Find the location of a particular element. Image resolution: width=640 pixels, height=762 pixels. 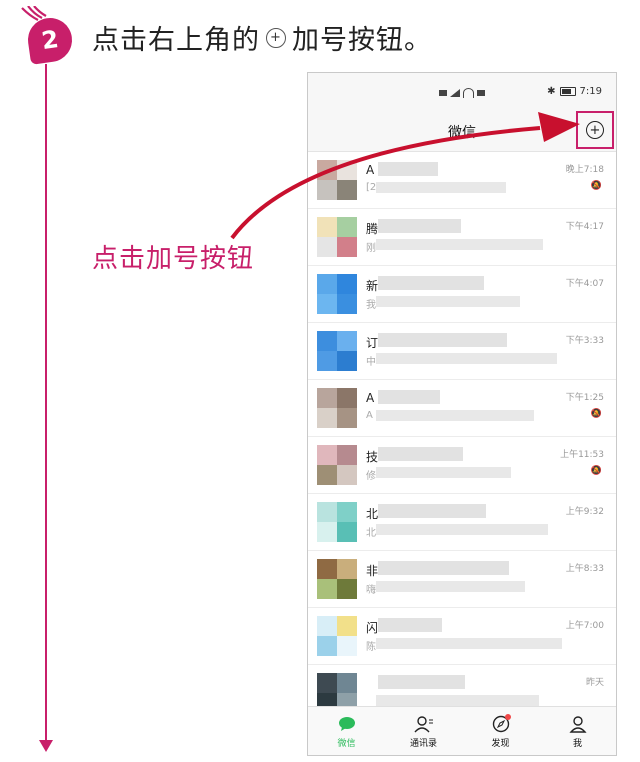

bottom-tab-bar: 微信 通讯录 发现 我 is located at coordinates (462, 730).